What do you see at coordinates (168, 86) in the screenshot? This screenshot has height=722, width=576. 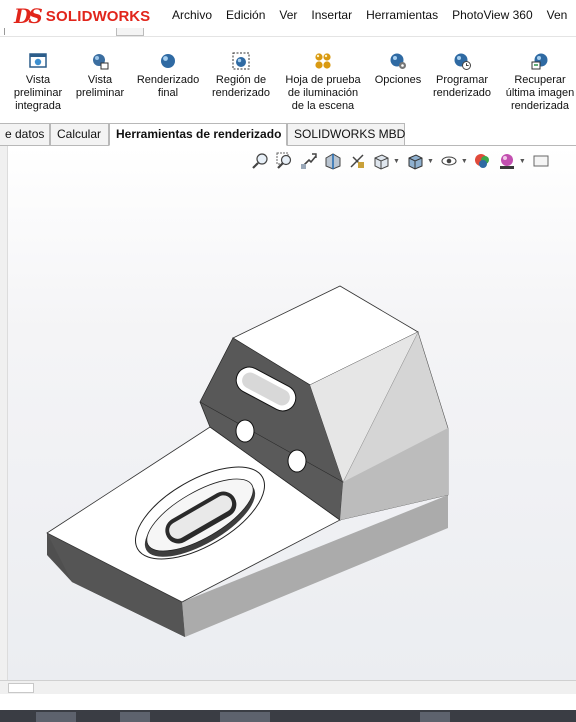 I see `final-render-label: Renderizado final` at bounding box center [168, 86].